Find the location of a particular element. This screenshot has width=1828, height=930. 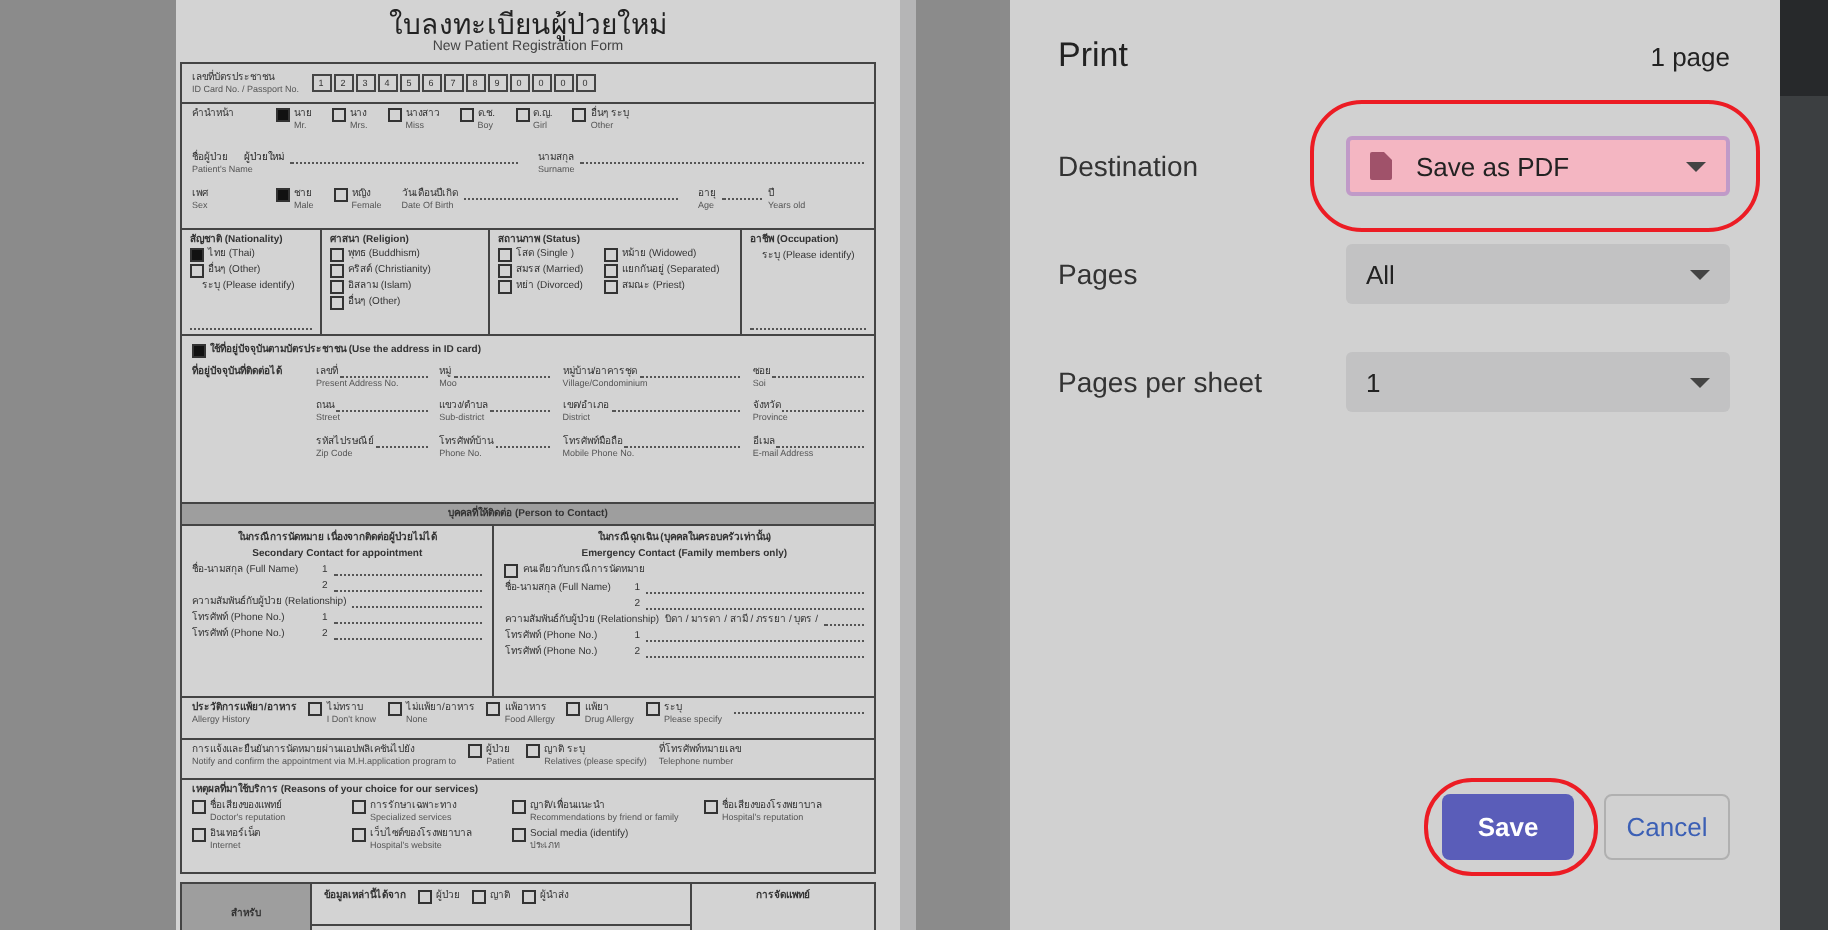

save-button: Save is located at coordinates (1508, 827).